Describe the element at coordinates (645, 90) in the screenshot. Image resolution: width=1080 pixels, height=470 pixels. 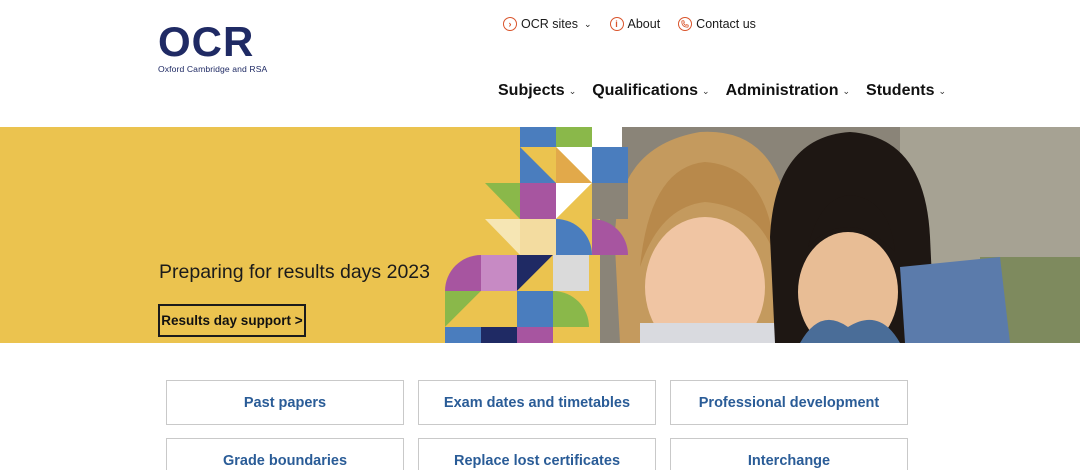
I see `nav-qualifications-label: Qualifications` at that location.